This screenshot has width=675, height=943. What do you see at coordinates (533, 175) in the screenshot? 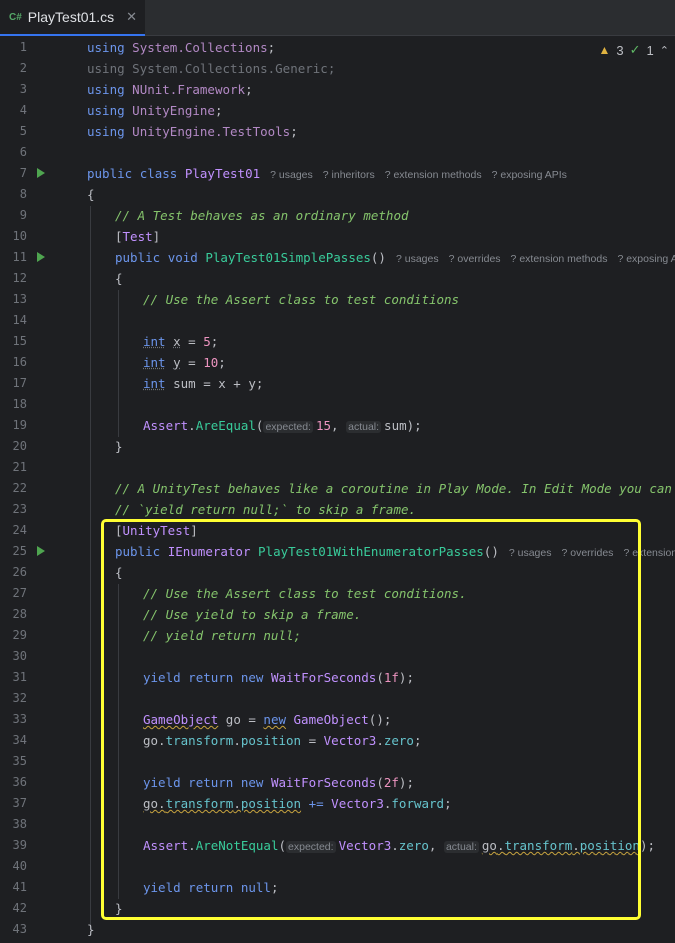
I see `code-token: exposing APIs` at bounding box center [533, 175].